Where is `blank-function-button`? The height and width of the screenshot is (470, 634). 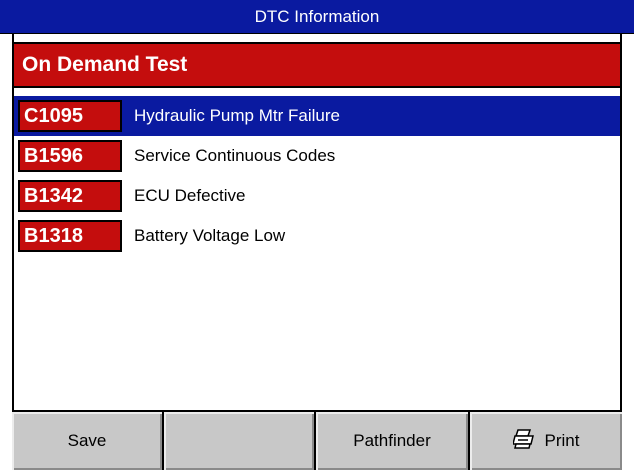
blank-function-button is located at coordinates (240, 441).